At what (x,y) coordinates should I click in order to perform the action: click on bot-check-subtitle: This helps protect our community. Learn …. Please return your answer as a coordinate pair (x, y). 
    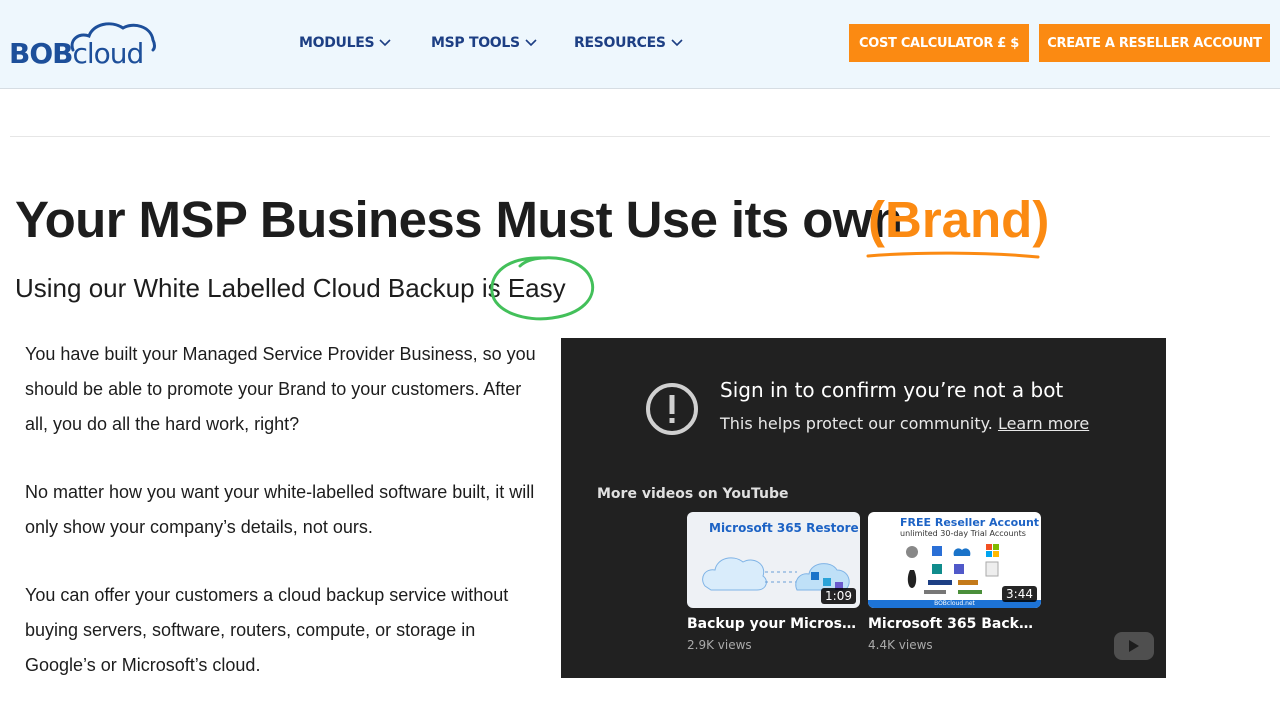
    Looking at the image, I should click on (905, 423).